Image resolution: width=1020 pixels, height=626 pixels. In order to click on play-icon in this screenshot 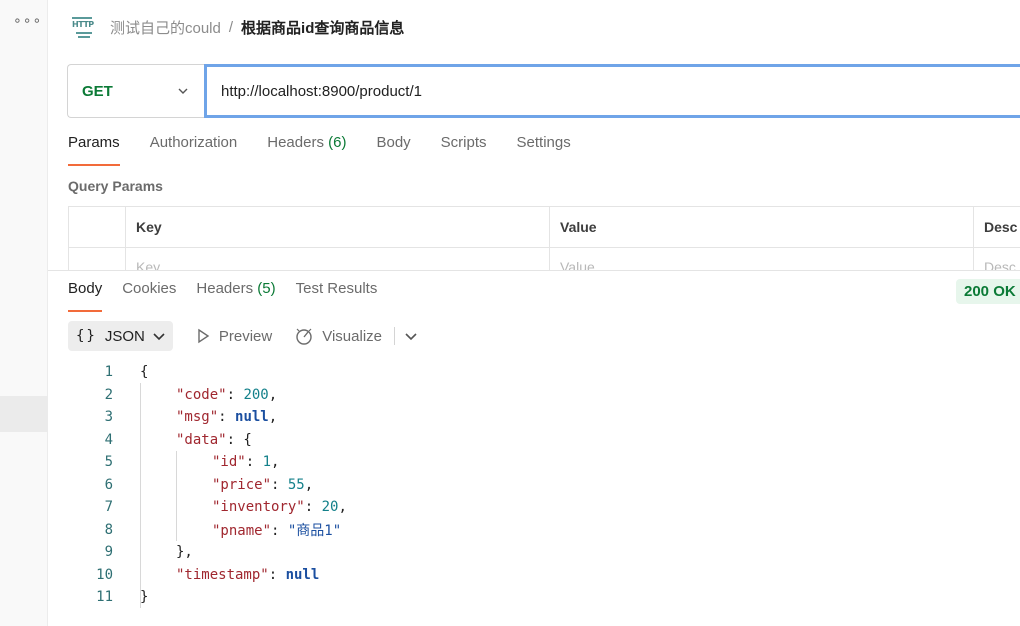, I will do `click(204, 336)`.